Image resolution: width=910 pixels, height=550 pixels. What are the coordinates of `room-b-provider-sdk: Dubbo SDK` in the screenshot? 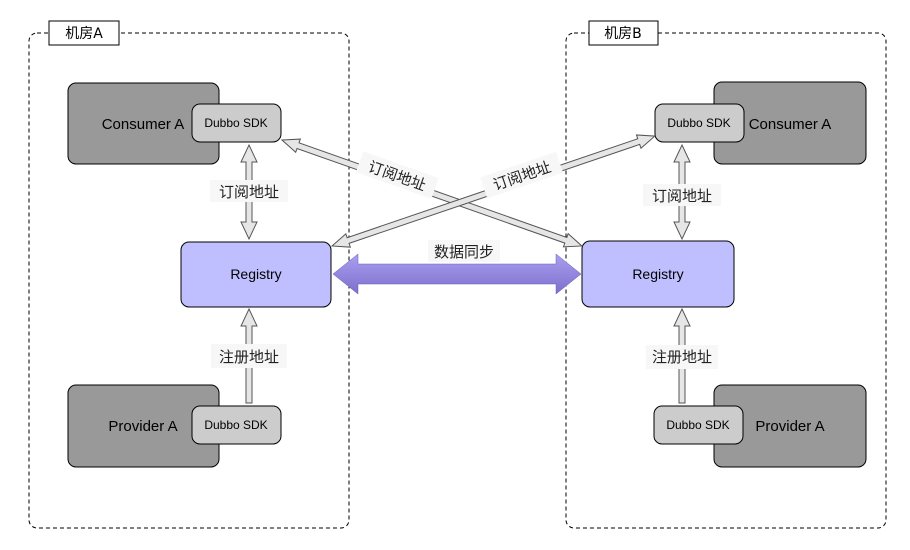 It's located at (698, 425).